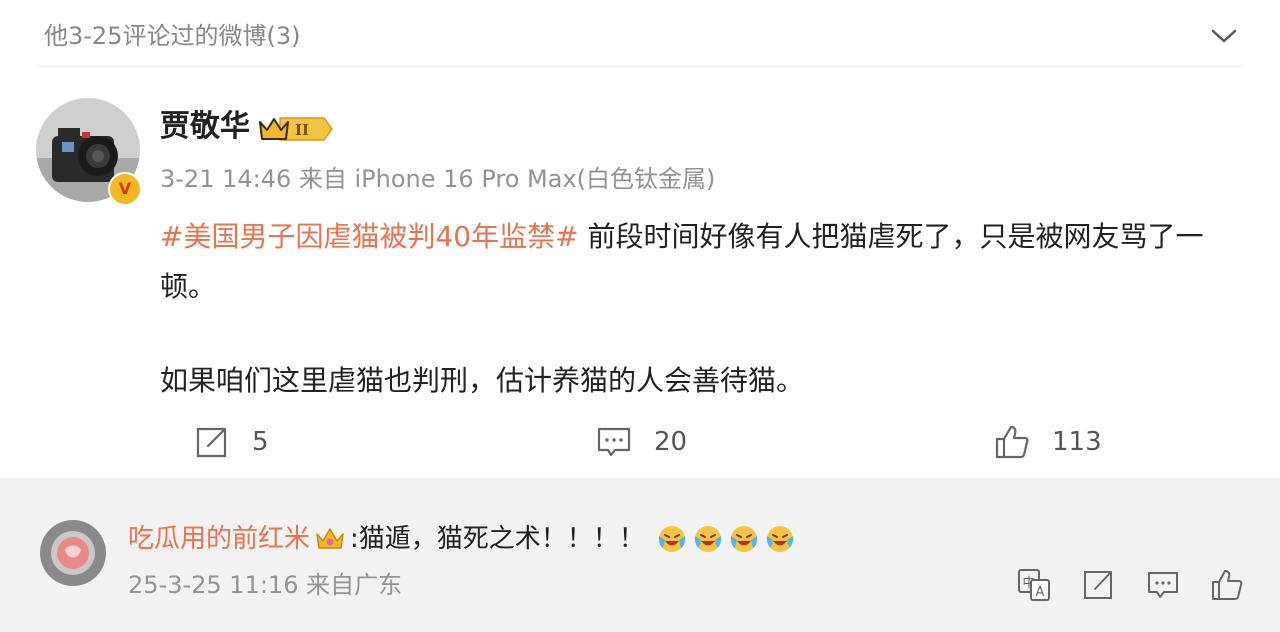 Image resolution: width=1280 pixels, height=632 pixels. What do you see at coordinates (302, 130) in the screenshot?
I see `badge-level: II` at bounding box center [302, 130].